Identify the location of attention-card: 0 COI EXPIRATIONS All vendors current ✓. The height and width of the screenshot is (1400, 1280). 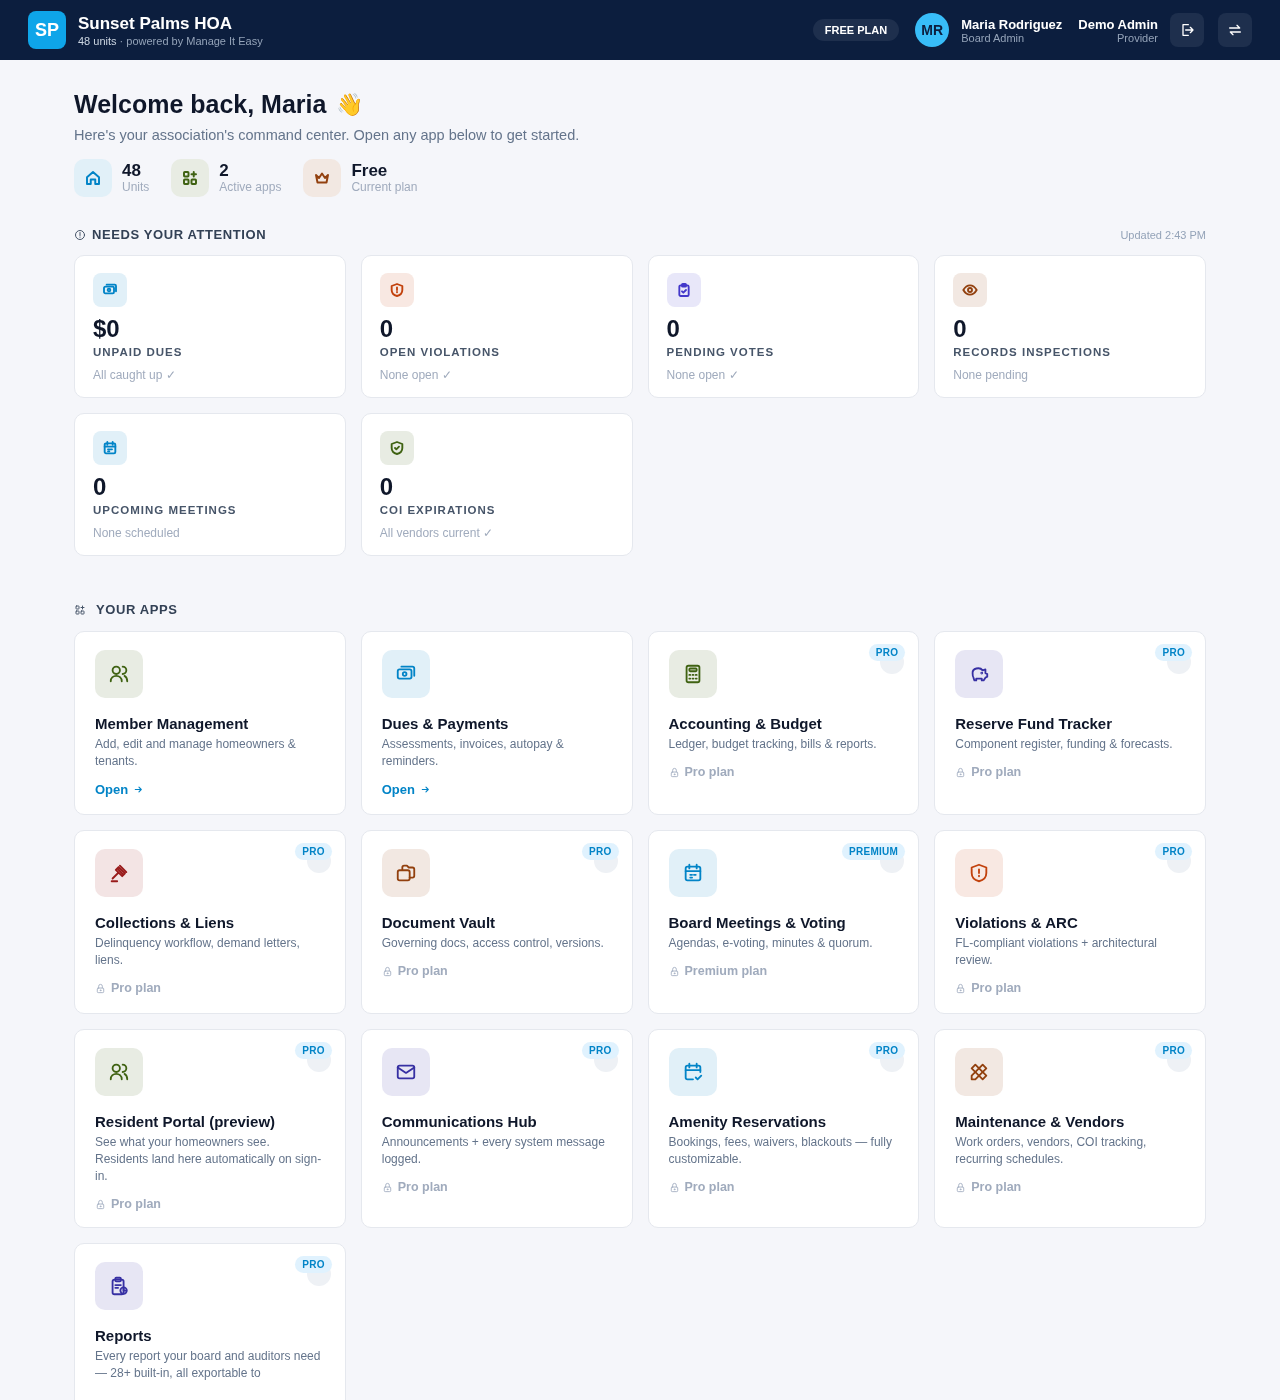
(496, 484).